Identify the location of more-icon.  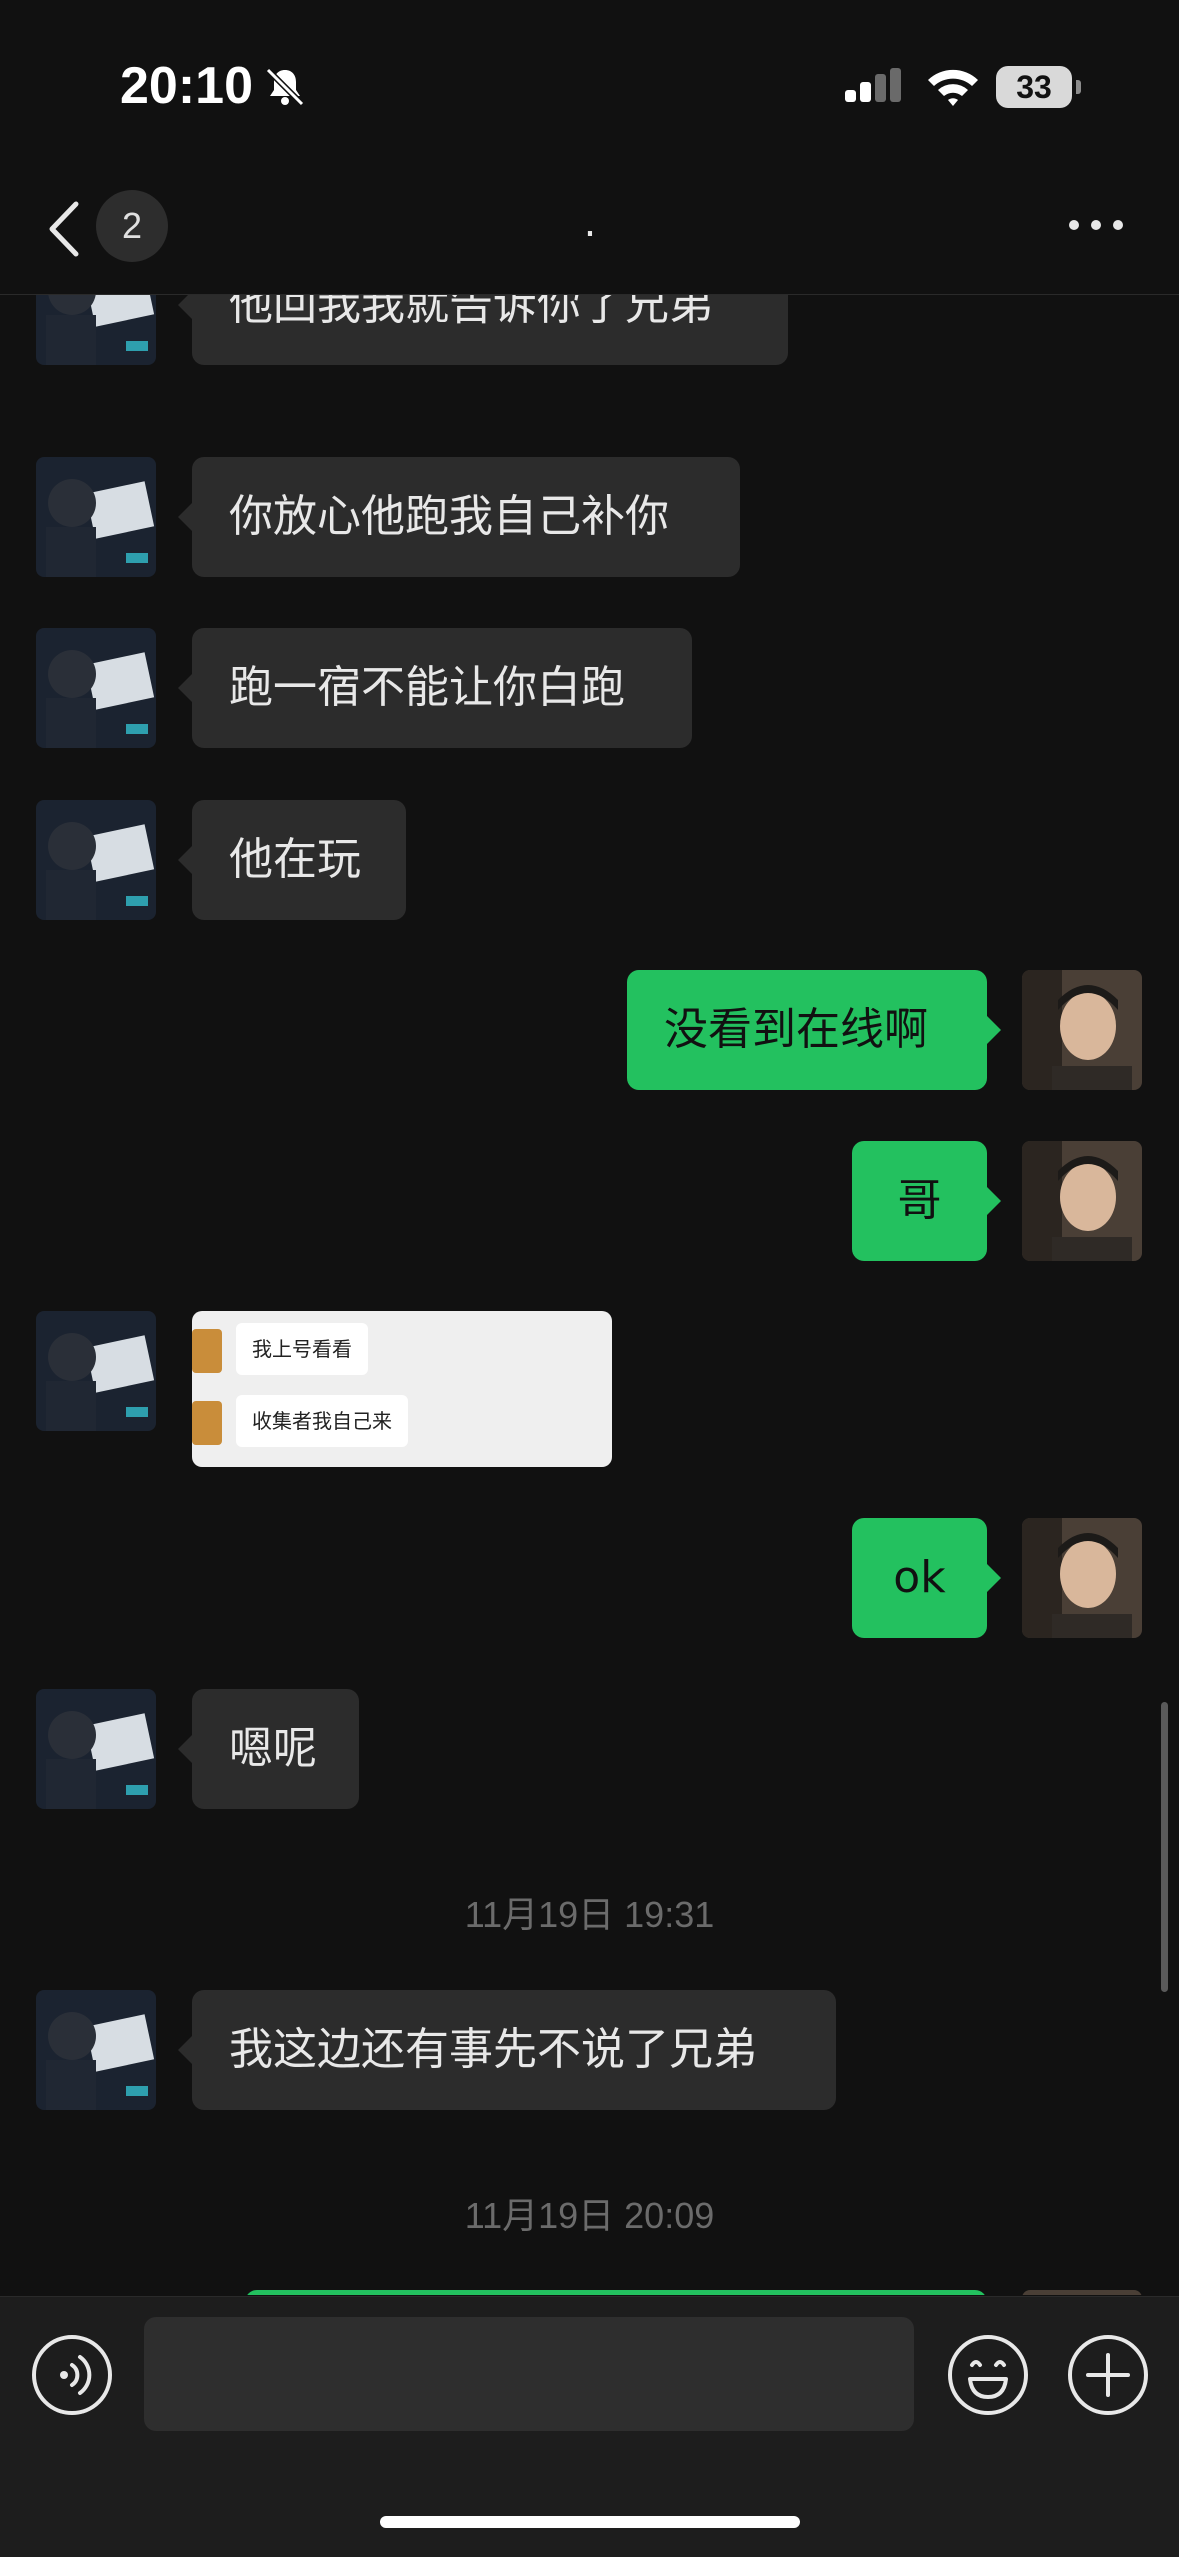
(1096, 225).